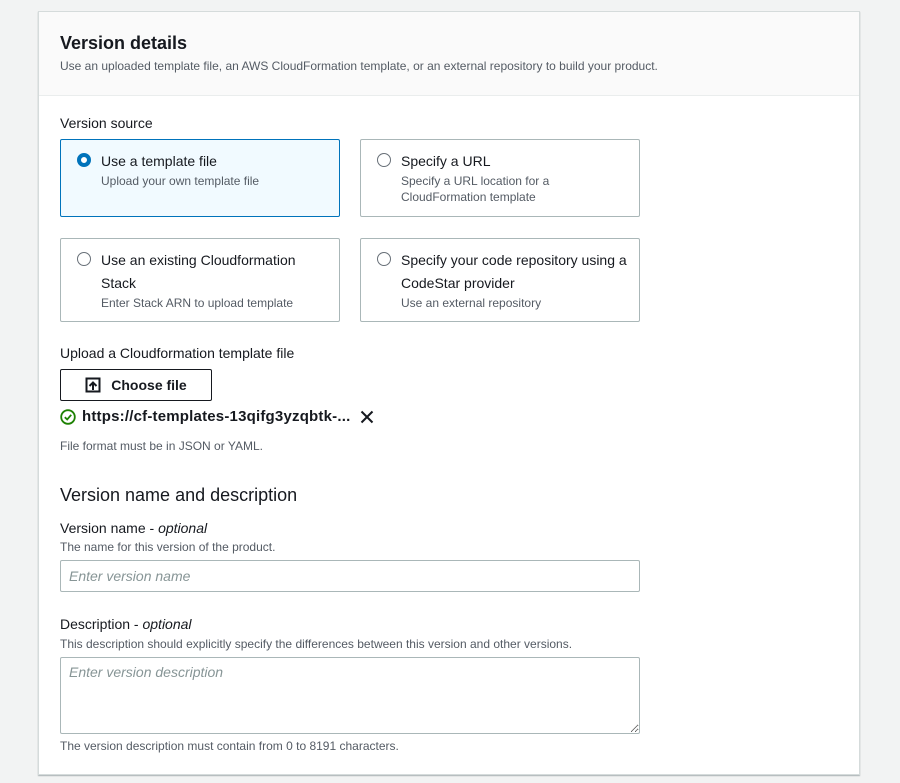 The width and height of the screenshot is (900, 783). Describe the element at coordinates (367, 417) in the screenshot. I see `close-icon` at that location.